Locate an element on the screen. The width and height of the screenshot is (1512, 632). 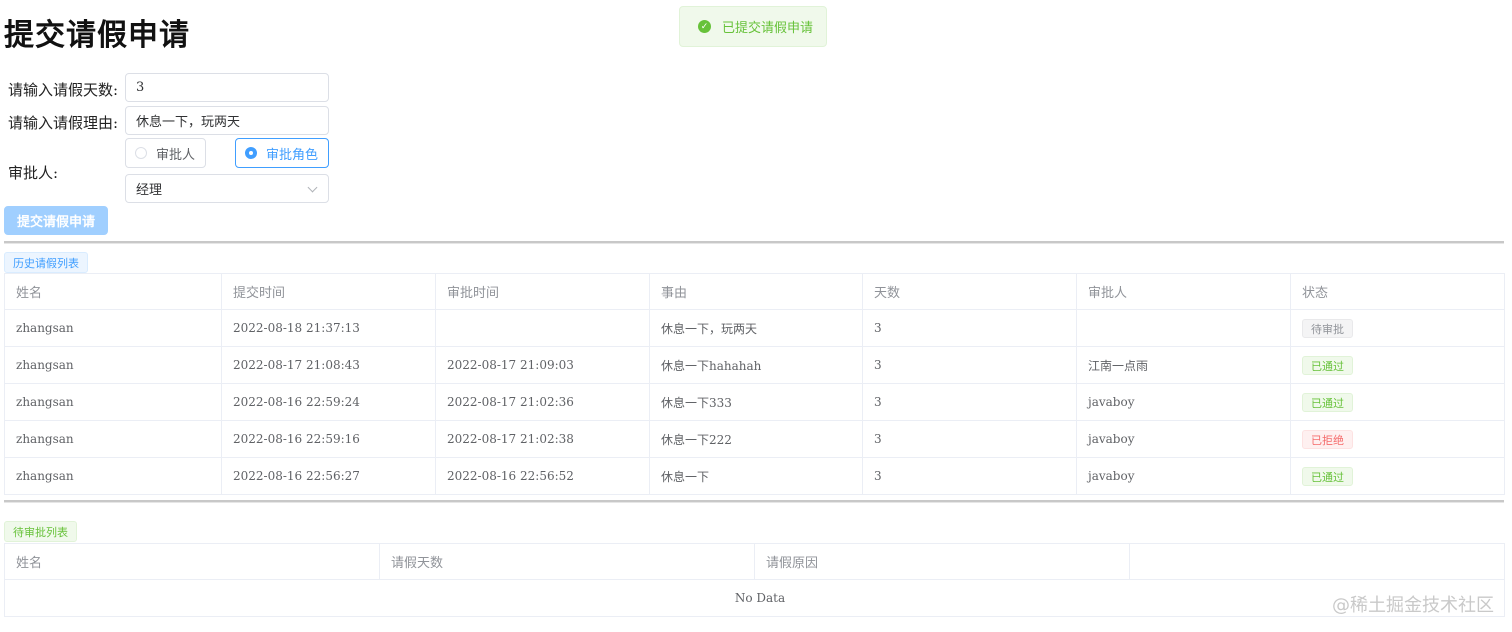
cell-reason: 休息一下 is located at coordinates (756, 476).